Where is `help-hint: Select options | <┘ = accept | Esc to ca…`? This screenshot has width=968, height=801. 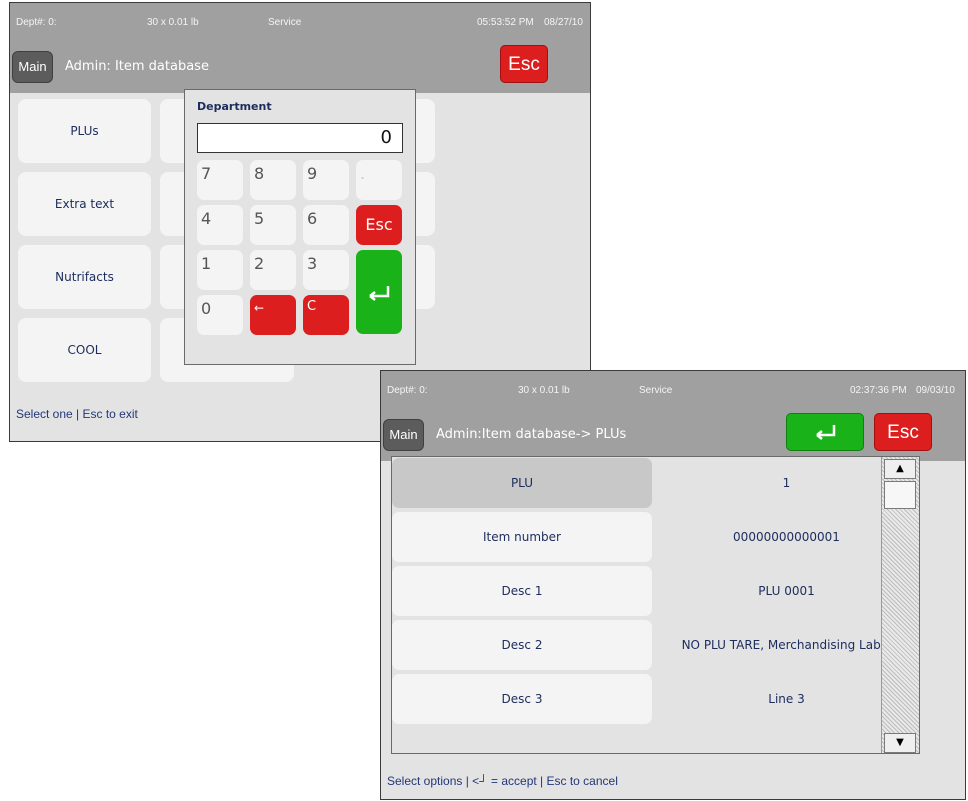 help-hint: Select options | <┘ = accept | Esc to ca… is located at coordinates (502, 781).